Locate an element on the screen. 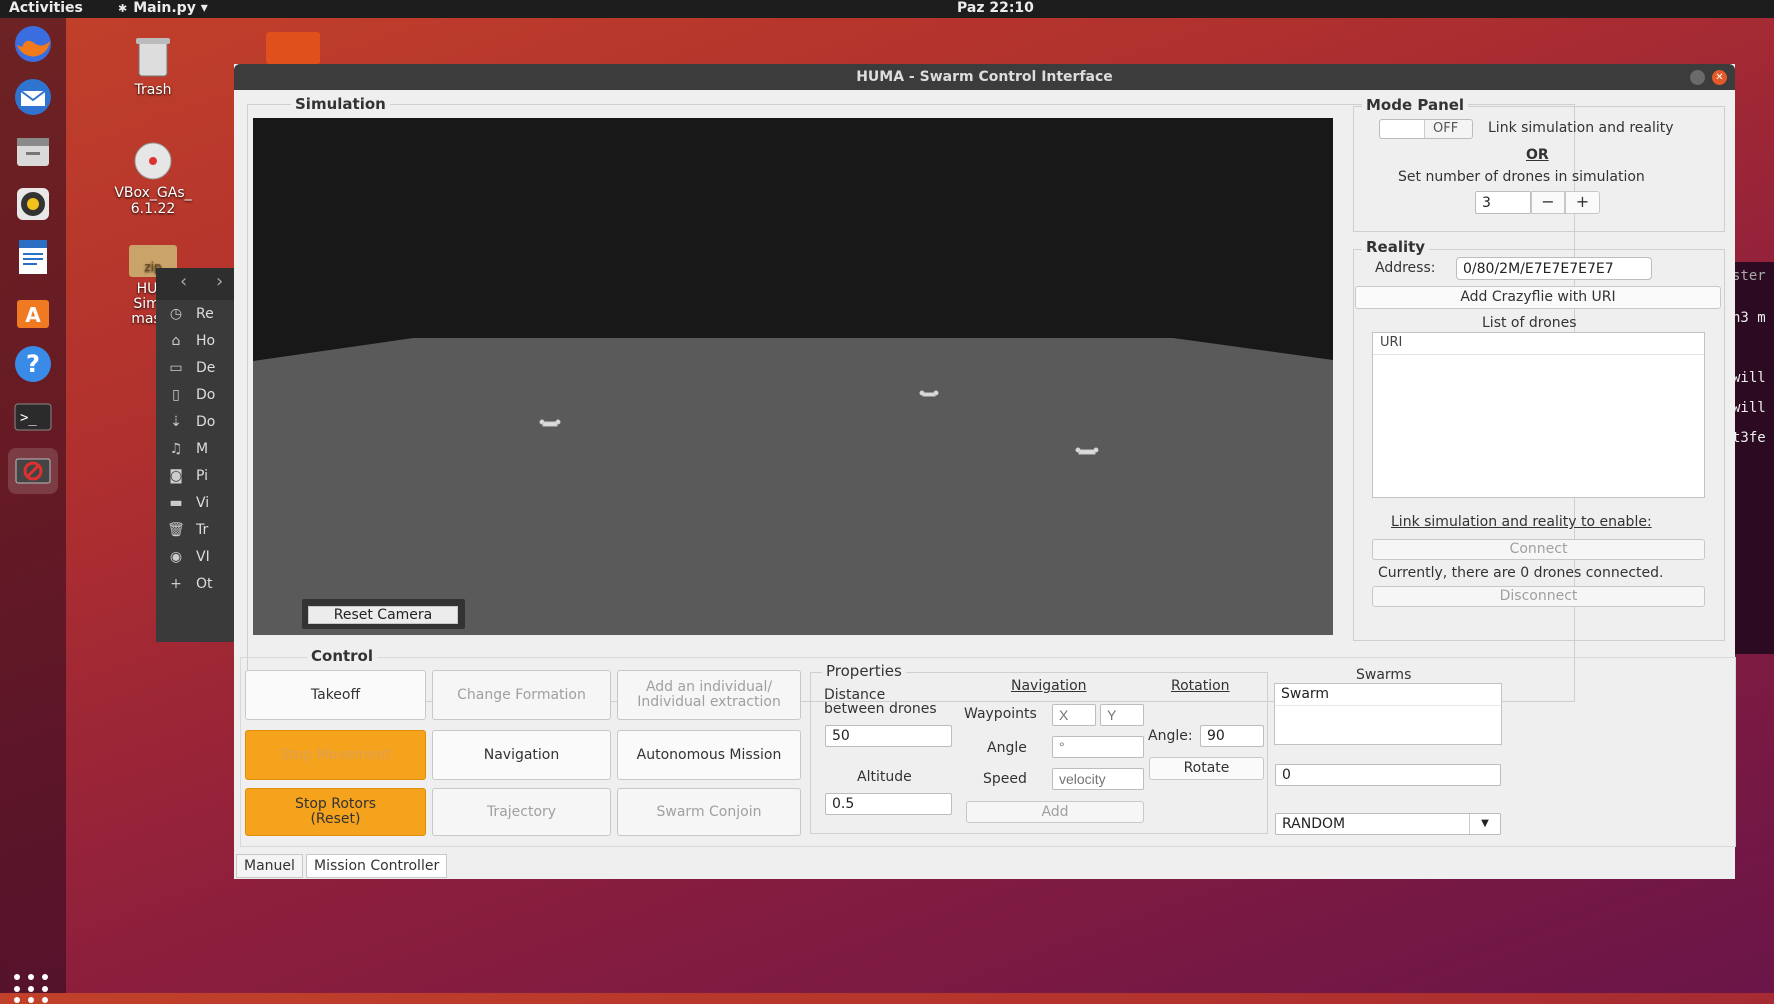 The image size is (1774, 1004). rotation-angle-label: Angle: is located at coordinates (1170, 736).